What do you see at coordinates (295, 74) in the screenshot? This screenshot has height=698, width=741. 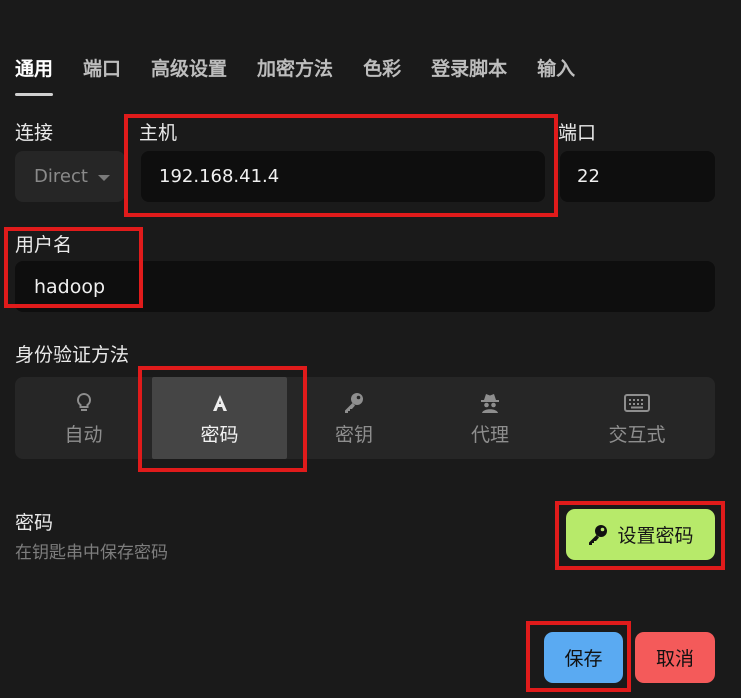 I see `tab-ciphers: 加密方法` at bounding box center [295, 74].